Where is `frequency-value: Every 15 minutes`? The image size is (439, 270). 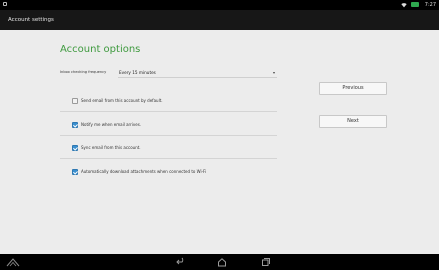
frequency-value: Every 15 minutes is located at coordinates (137, 73).